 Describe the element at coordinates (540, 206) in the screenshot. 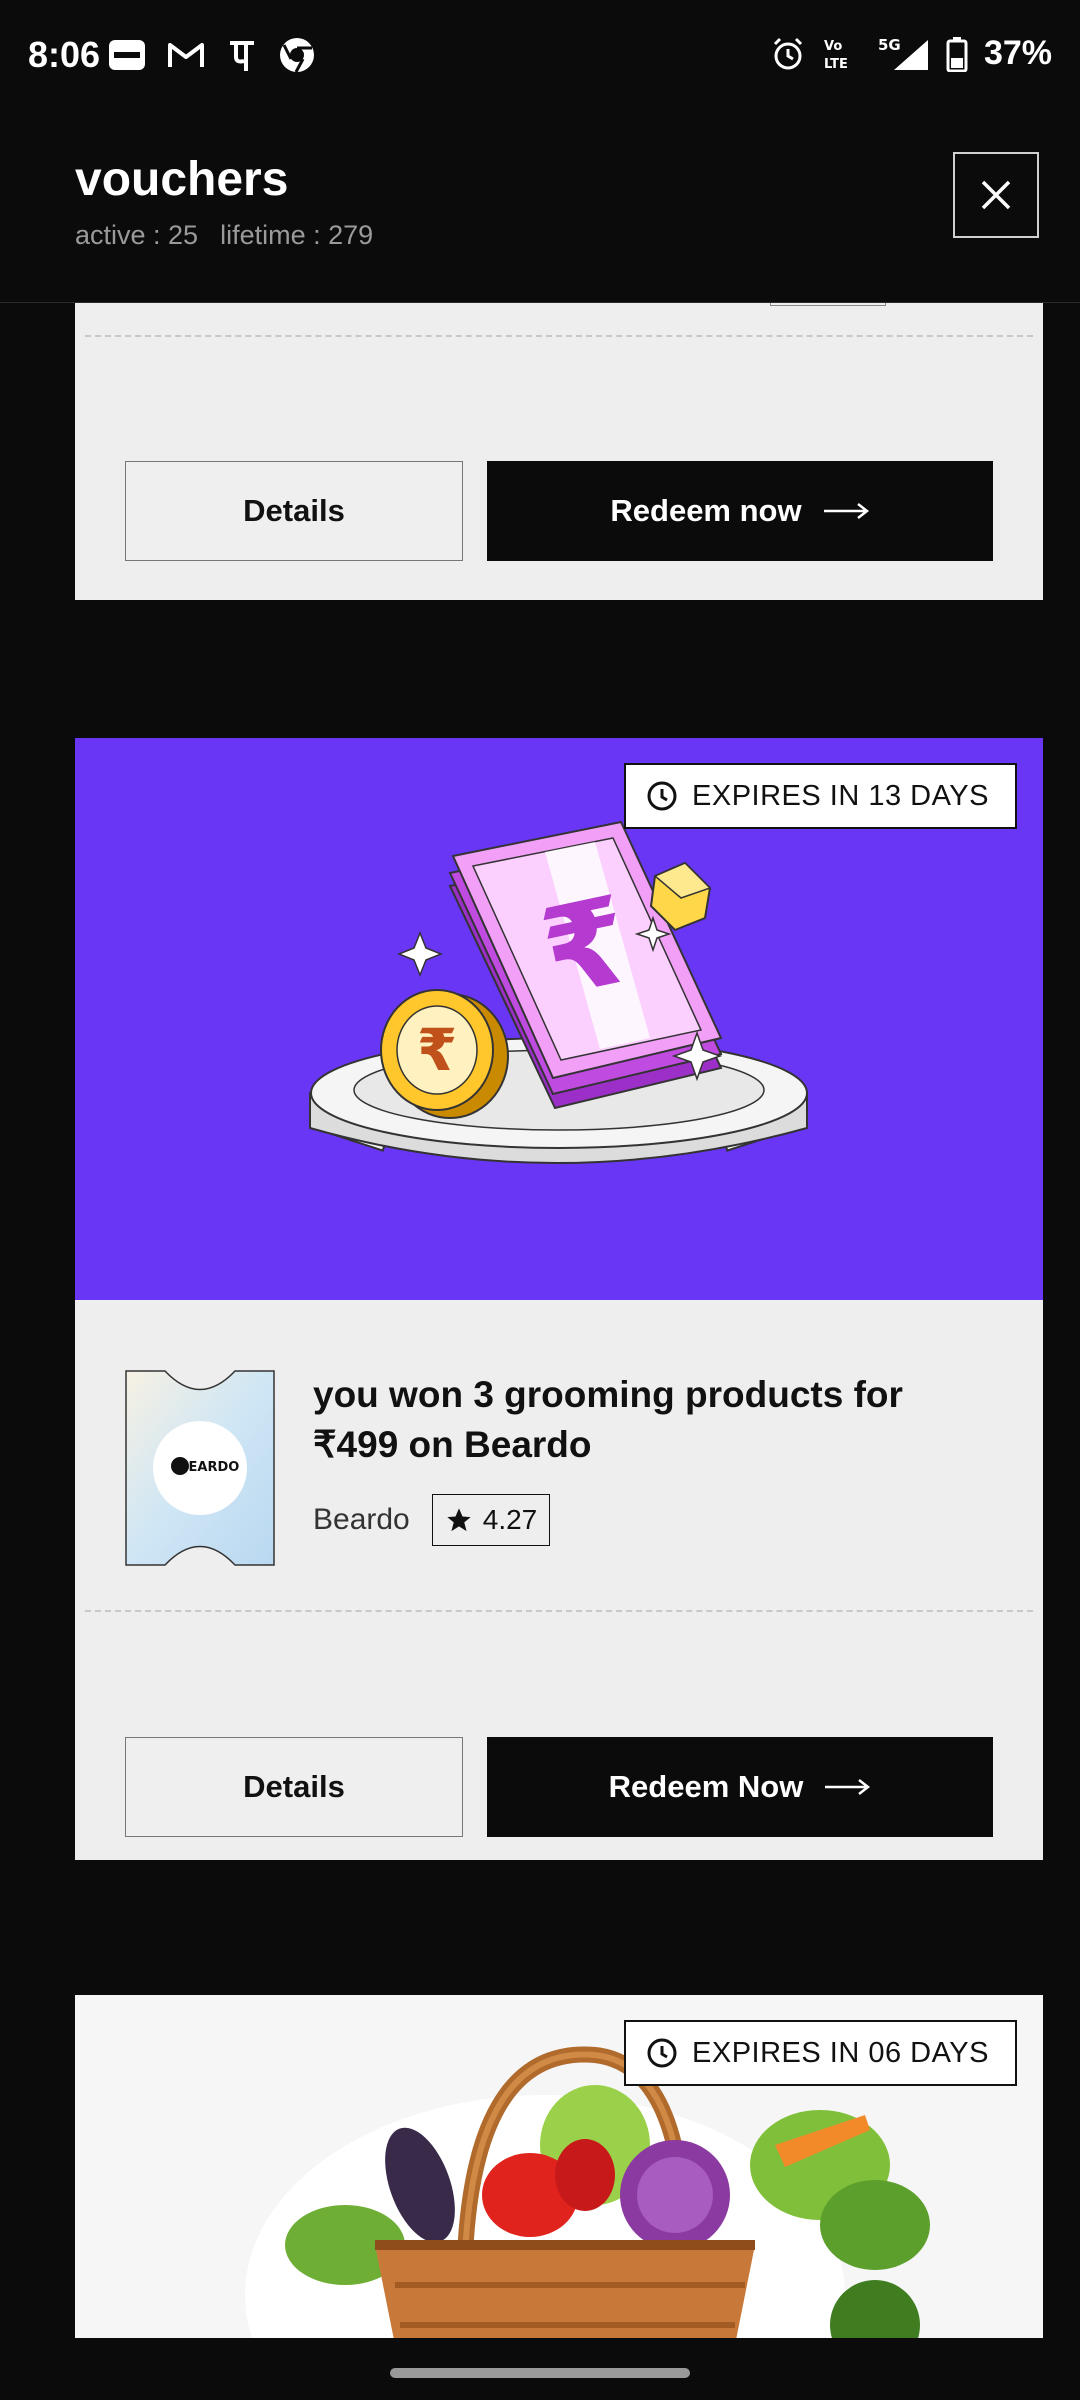

I see `vouchers-header: vouchers active : 25 lifetime : 279` at that location.